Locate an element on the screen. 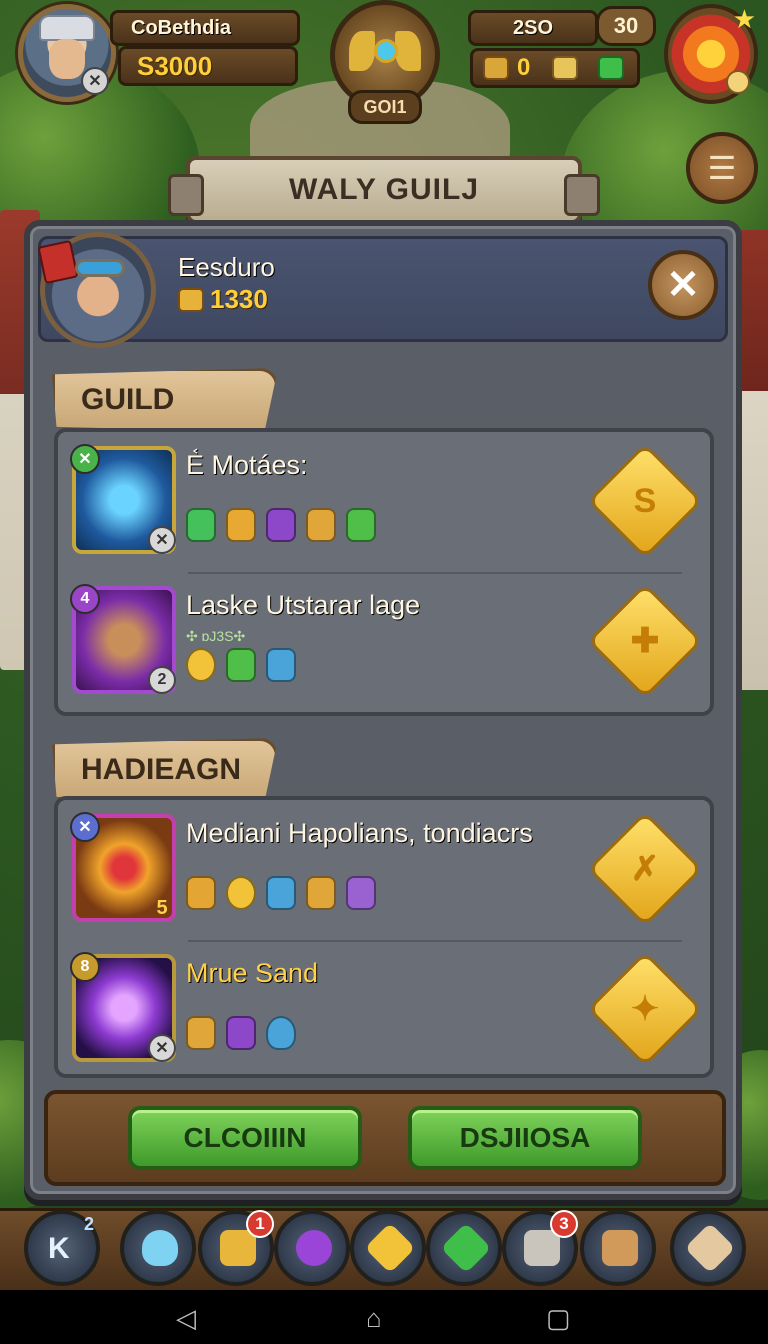 The width and height of the screenshot is (768, 1344). coin-counter: S3000 is located at coordinates (208, 66).